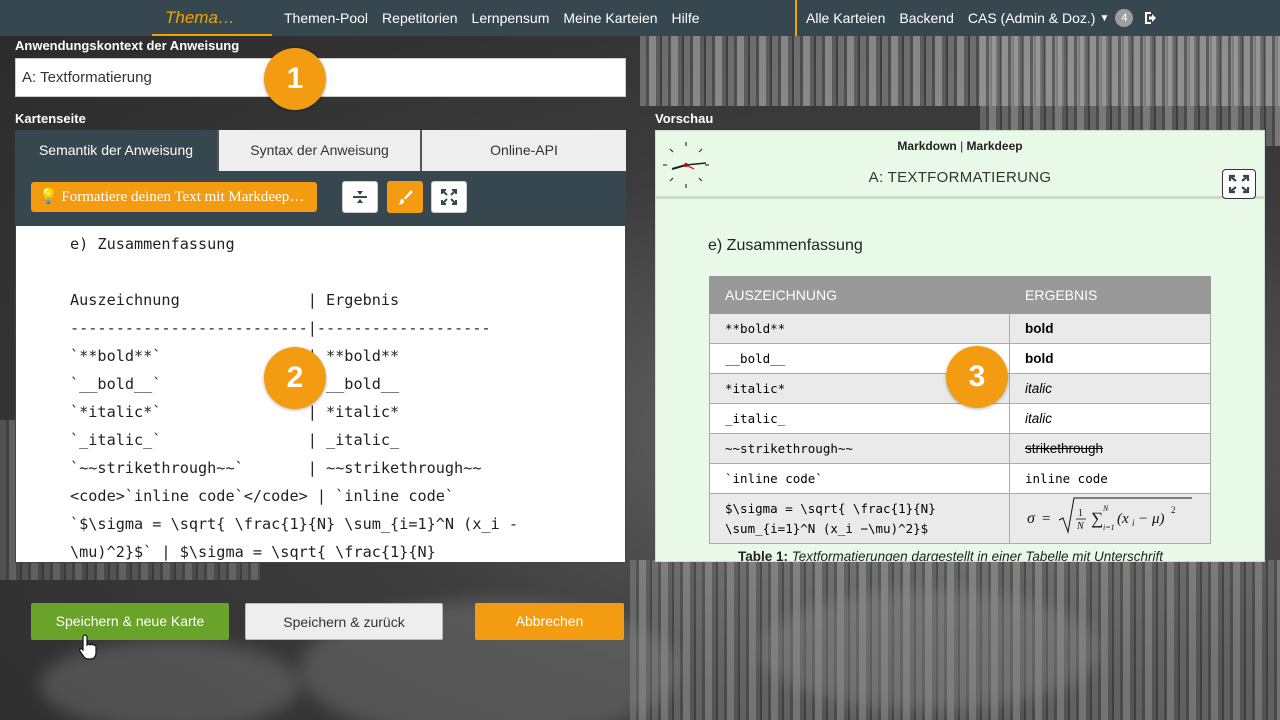  I want to click on formula-markup-line: $\sigma = \sqrt{ \frac{1}{N}, so click(830, 508).